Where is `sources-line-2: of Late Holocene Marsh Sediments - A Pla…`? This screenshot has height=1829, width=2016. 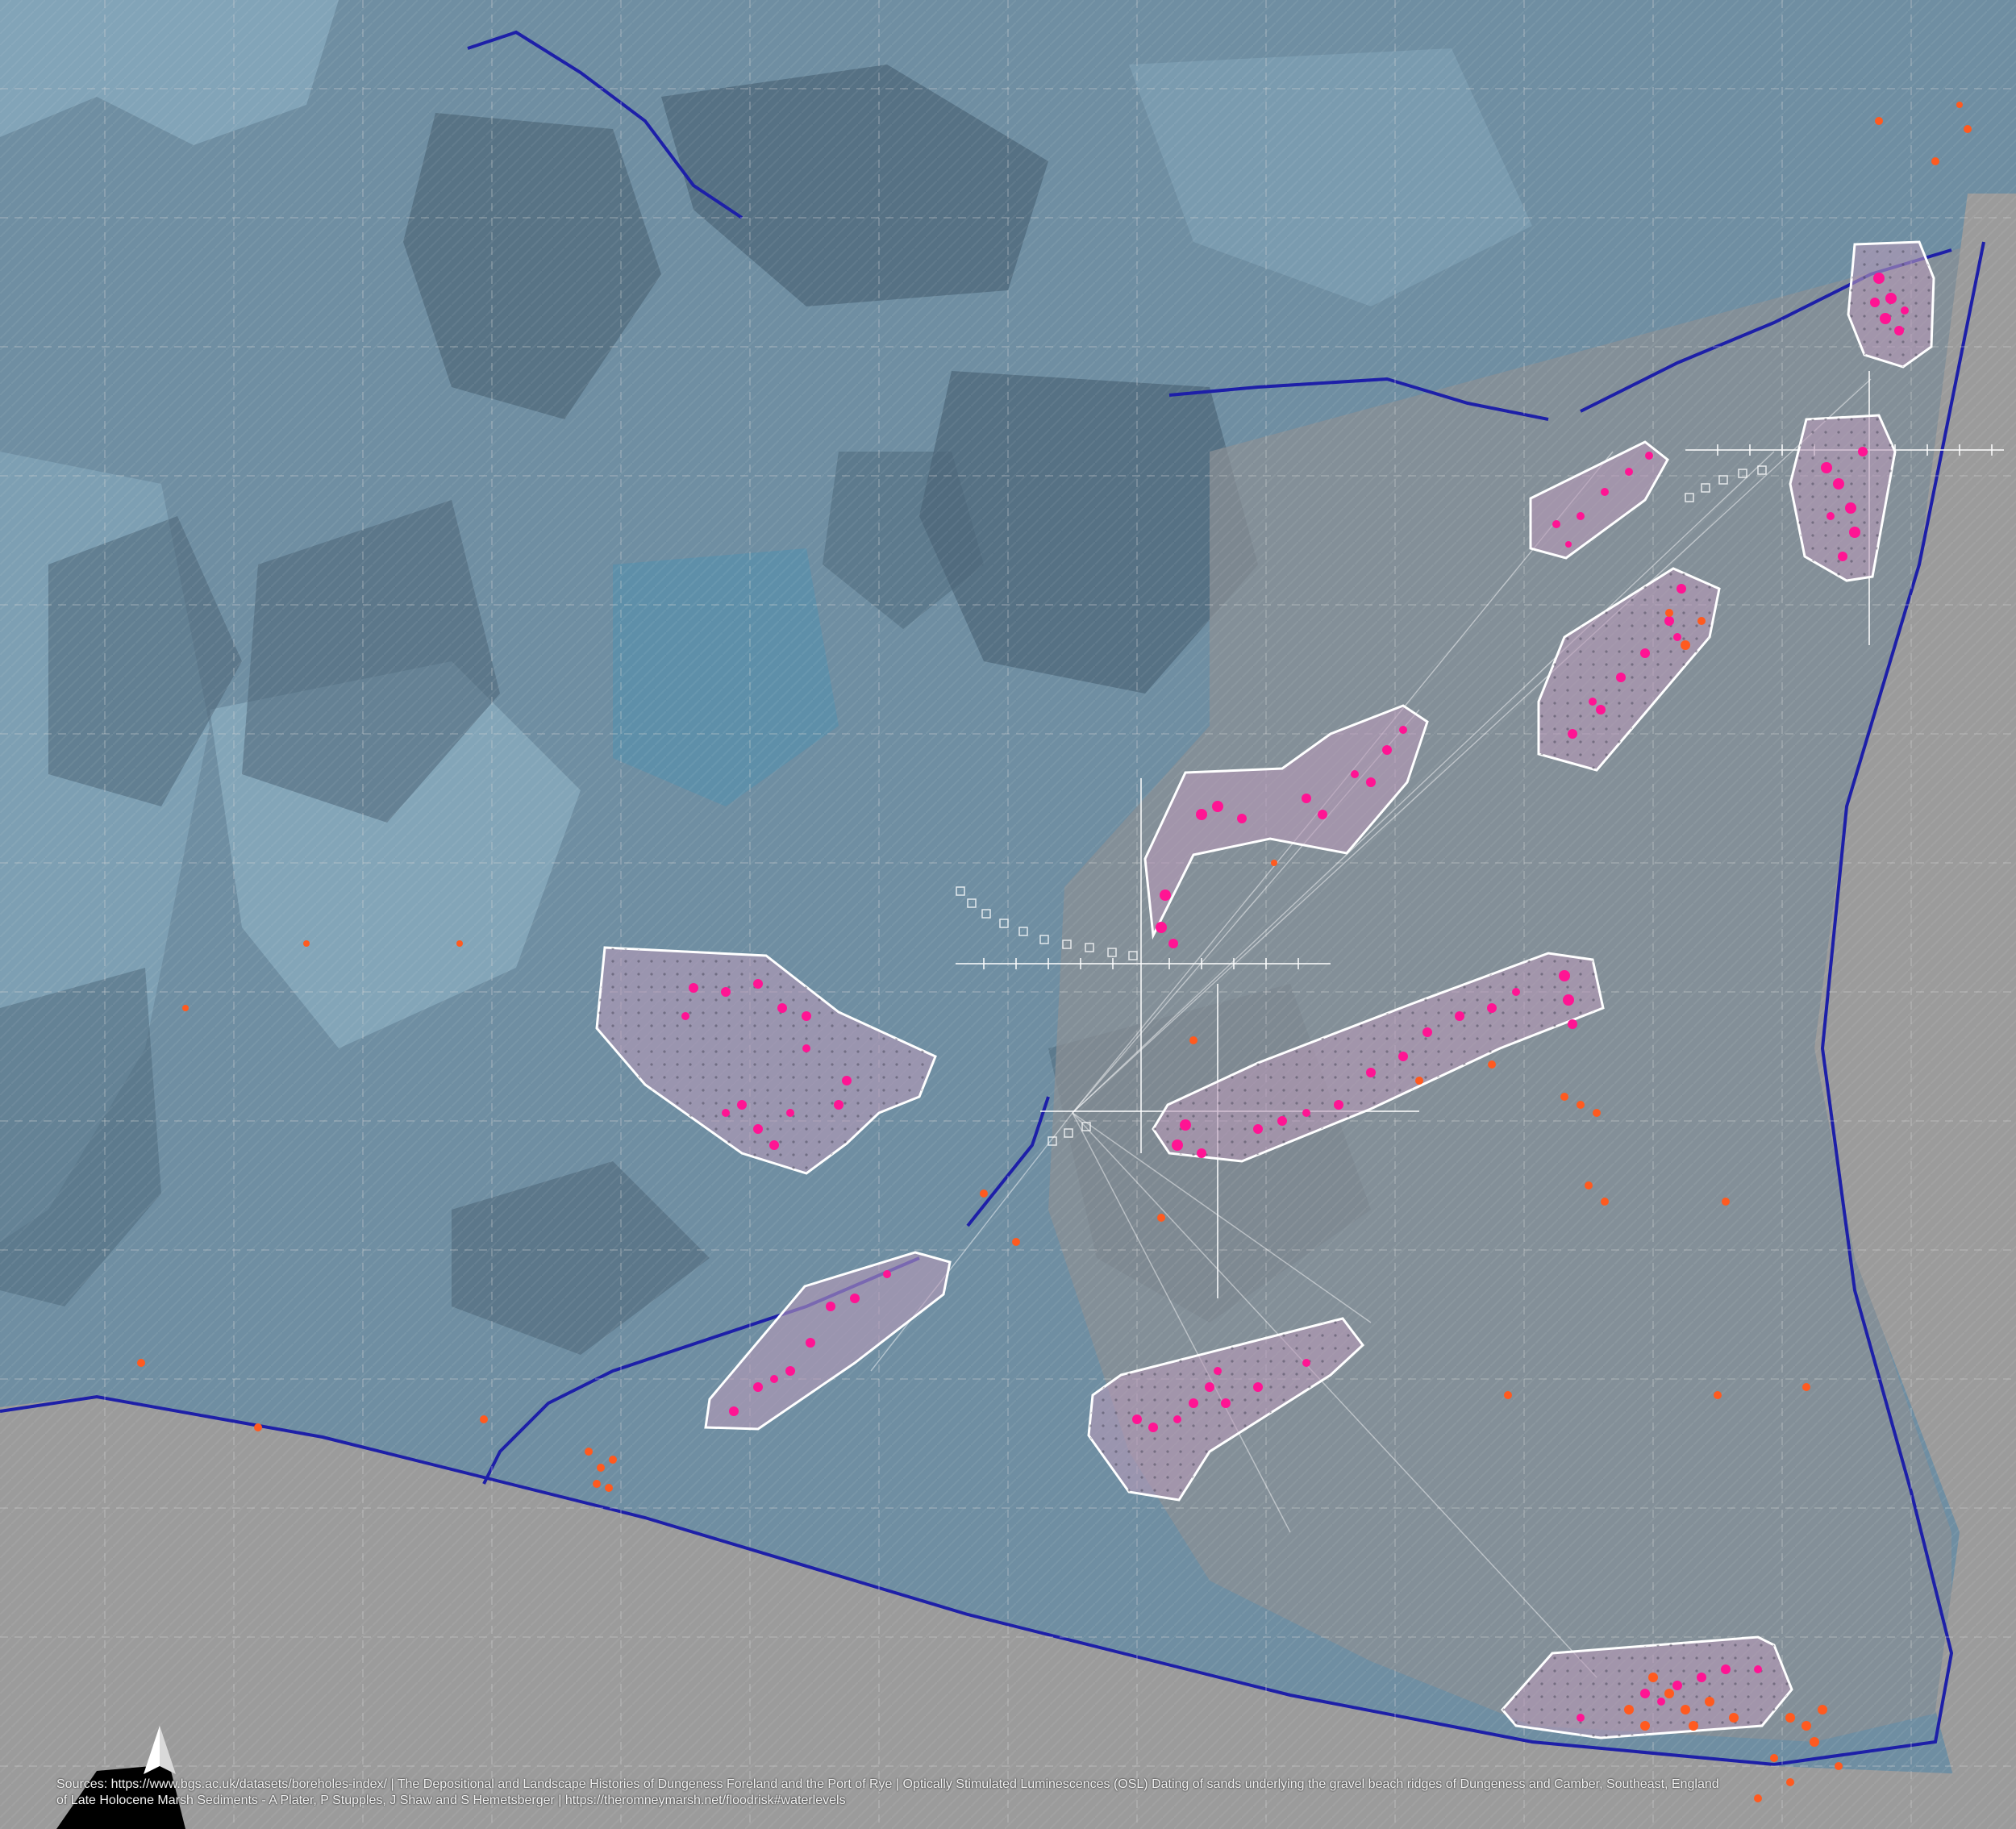 sources-line-2: of Late Holocene Marsh Sediments - A Pla… is located at coordinates (451, 1800).